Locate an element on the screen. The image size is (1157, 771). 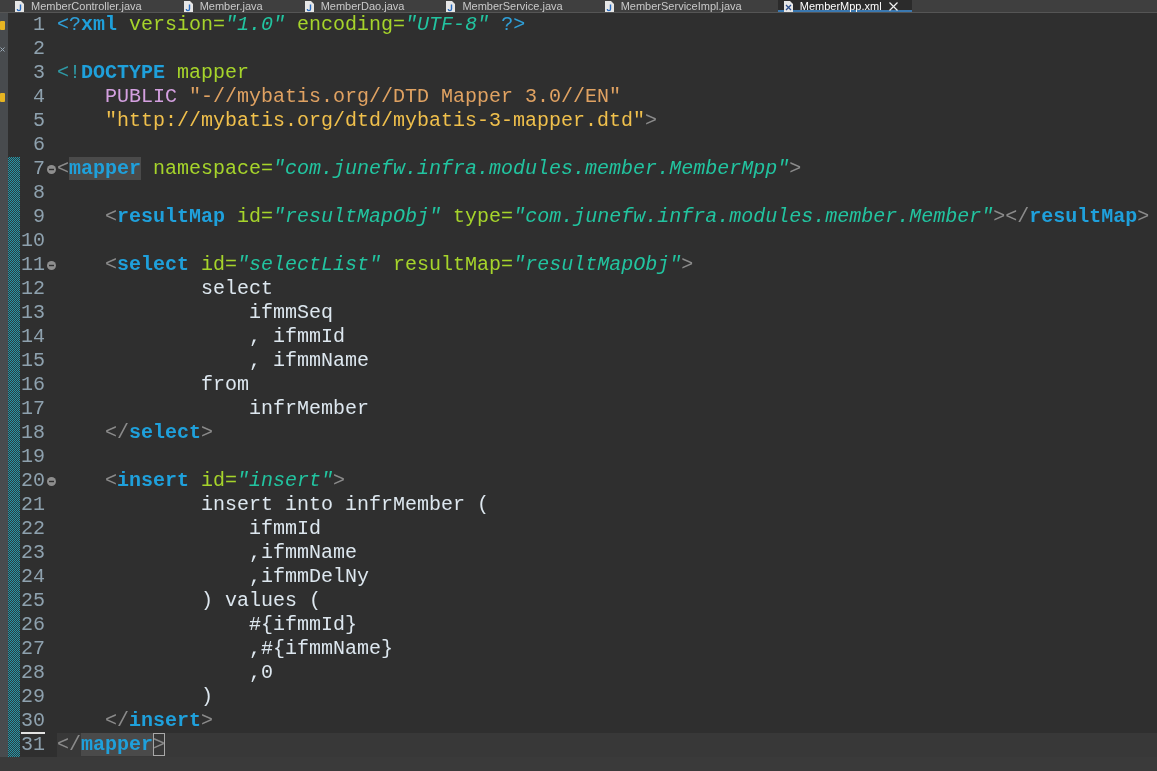
line-number: 31 is located at coordinates (33, 744).